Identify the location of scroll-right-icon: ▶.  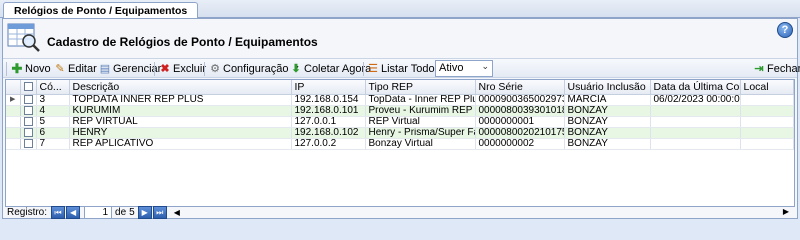
(786, 211).